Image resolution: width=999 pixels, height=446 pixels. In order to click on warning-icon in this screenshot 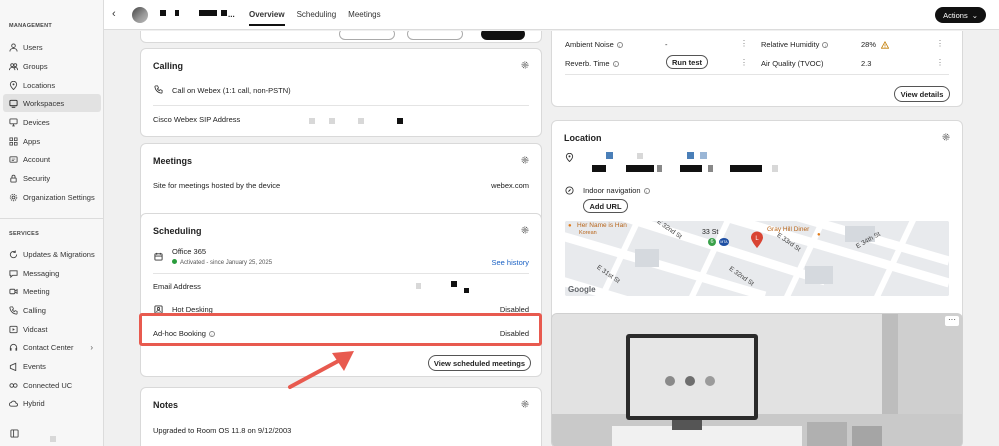, I will do `click(885, 44)`.